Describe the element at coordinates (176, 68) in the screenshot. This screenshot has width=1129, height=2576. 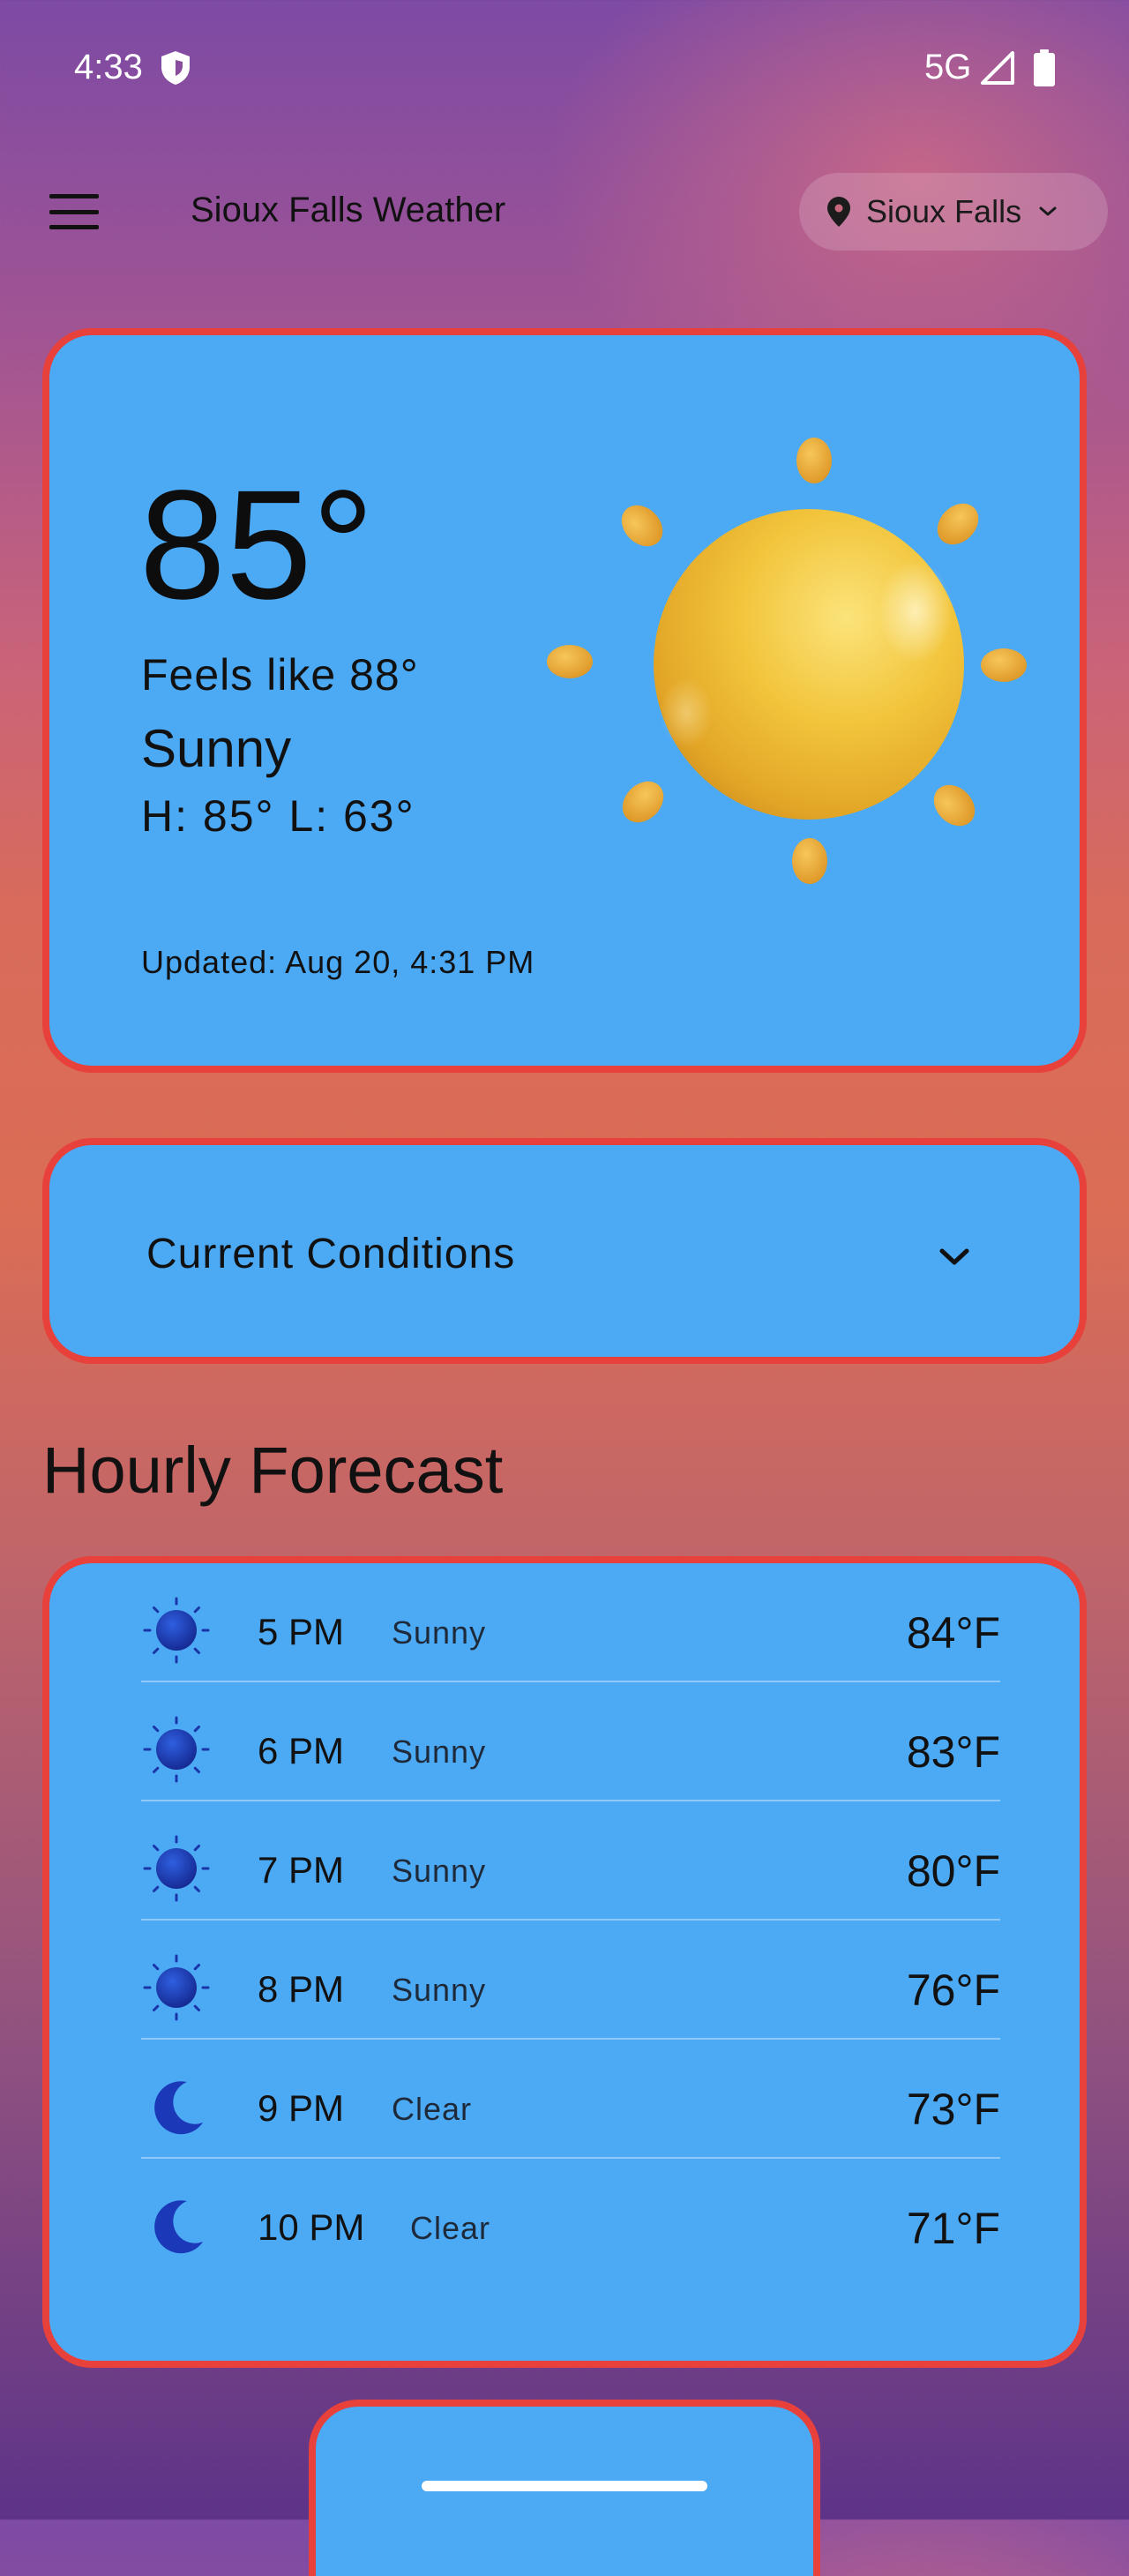
I see `shield-icon` at that location.